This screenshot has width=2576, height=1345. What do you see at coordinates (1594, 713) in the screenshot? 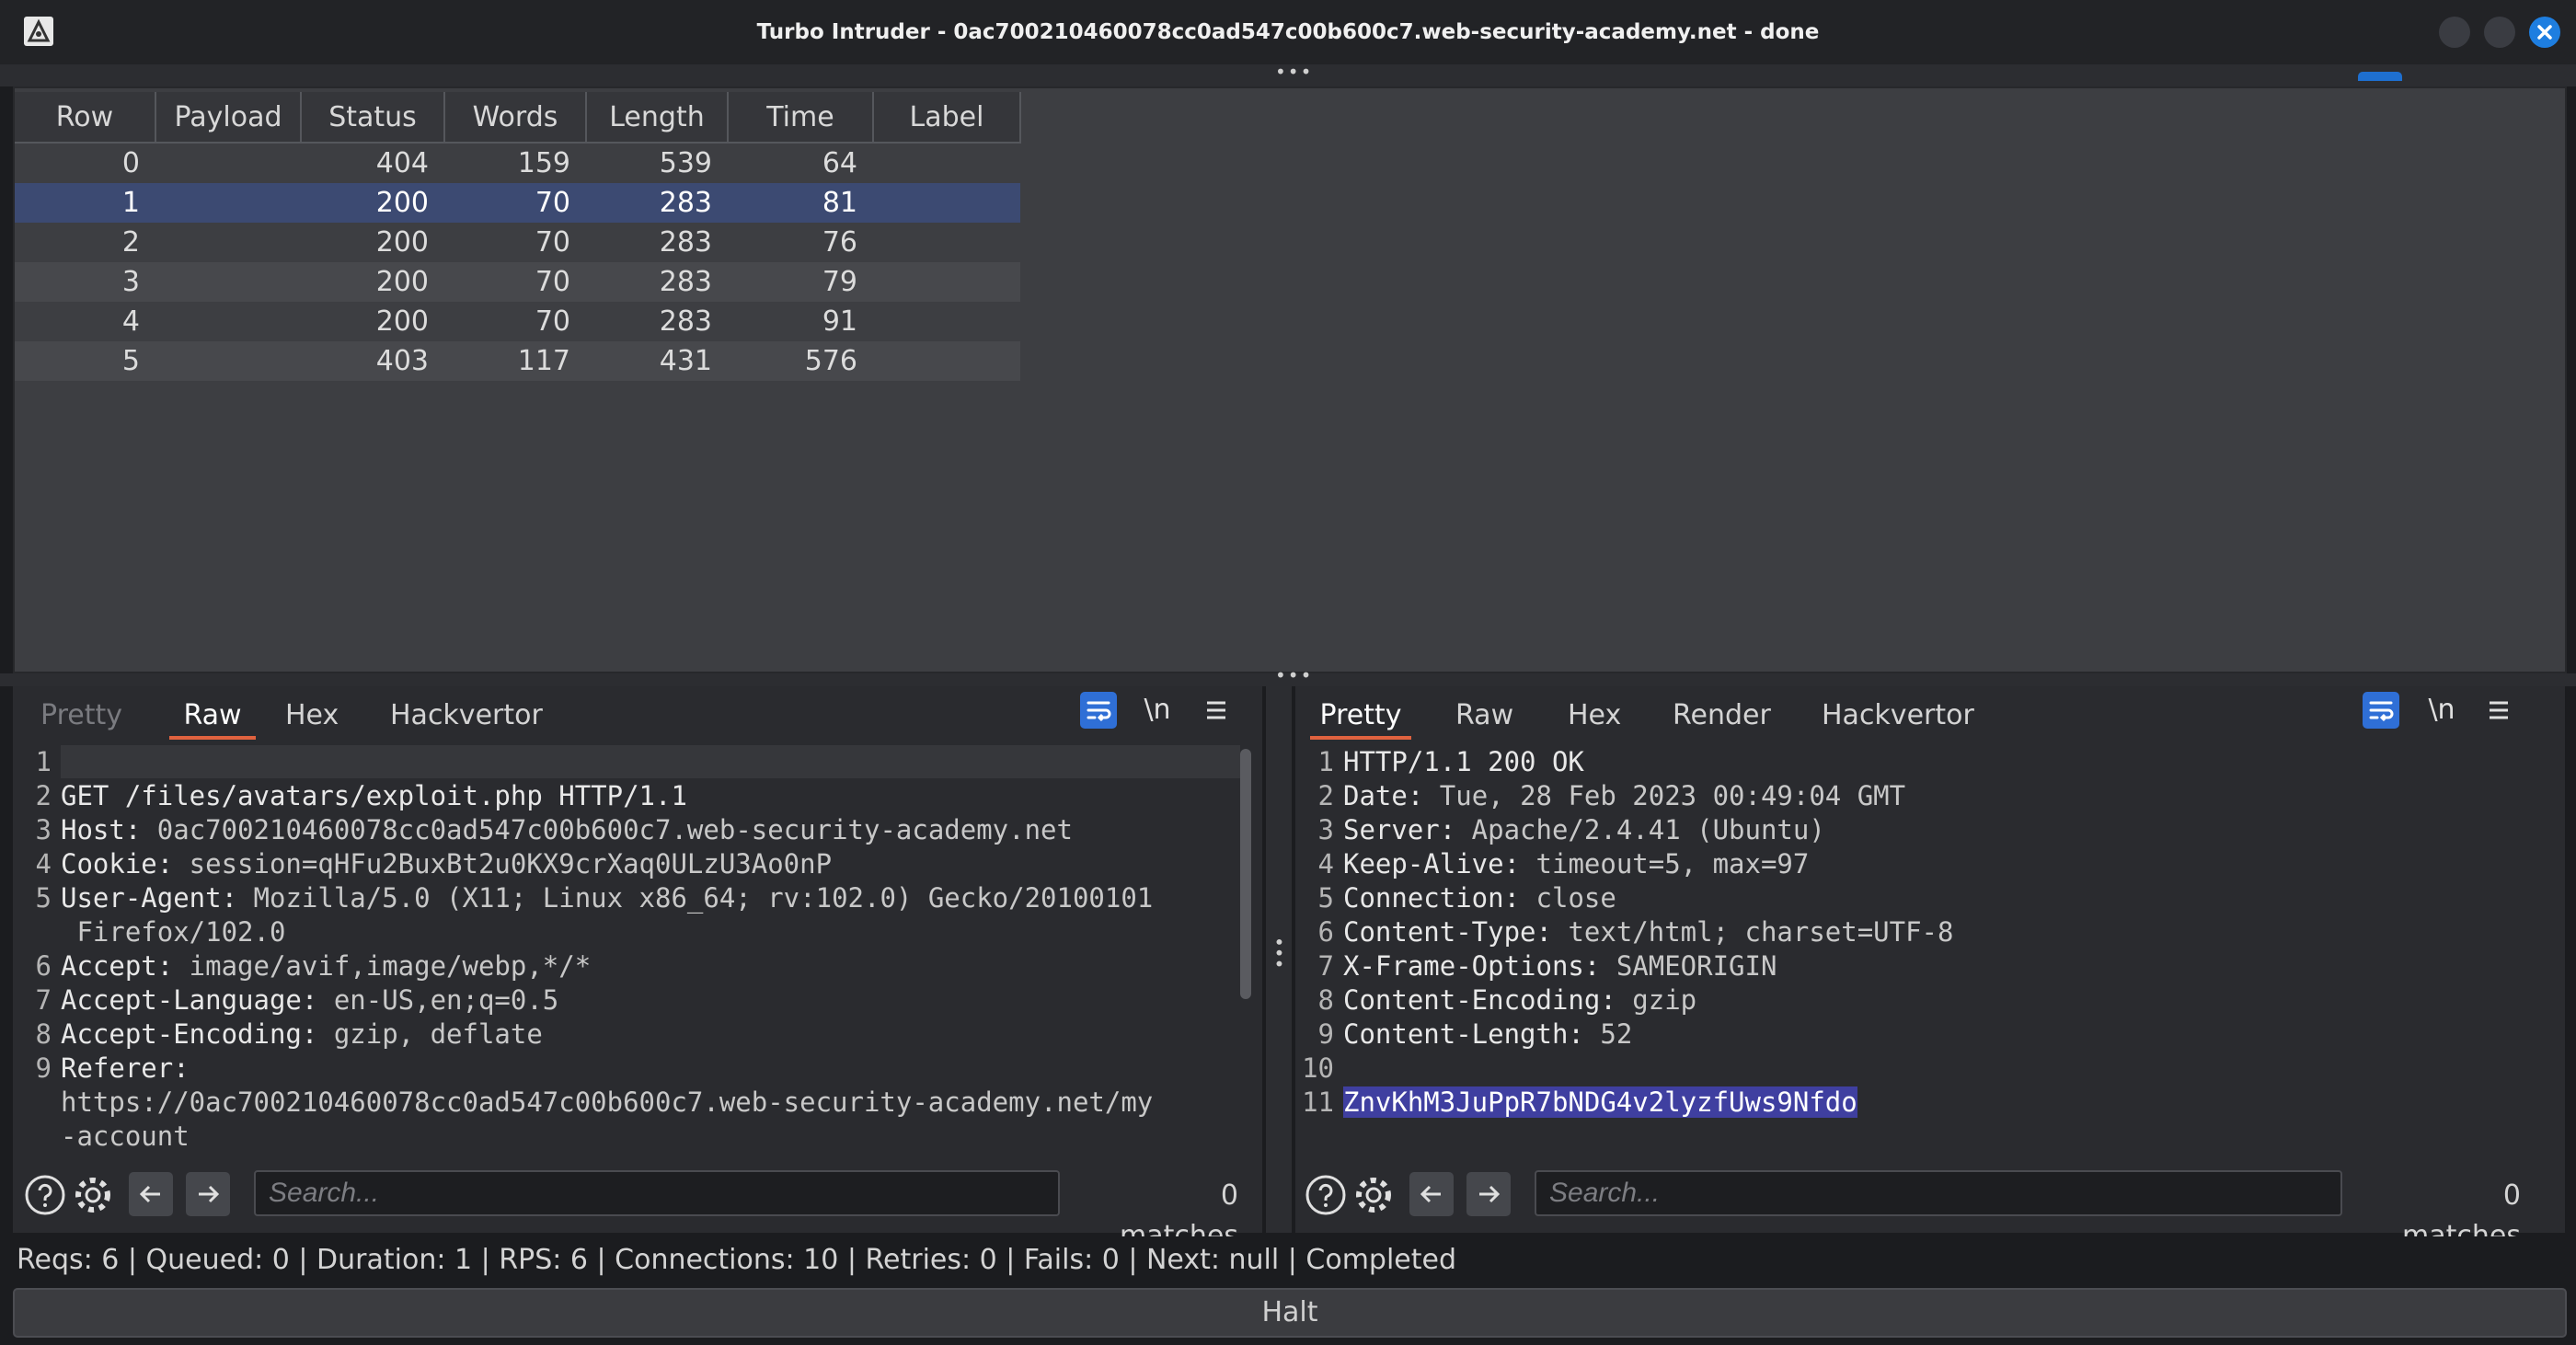
I see `response-tab-hex: Hex` at bounding box center [1594, 713].